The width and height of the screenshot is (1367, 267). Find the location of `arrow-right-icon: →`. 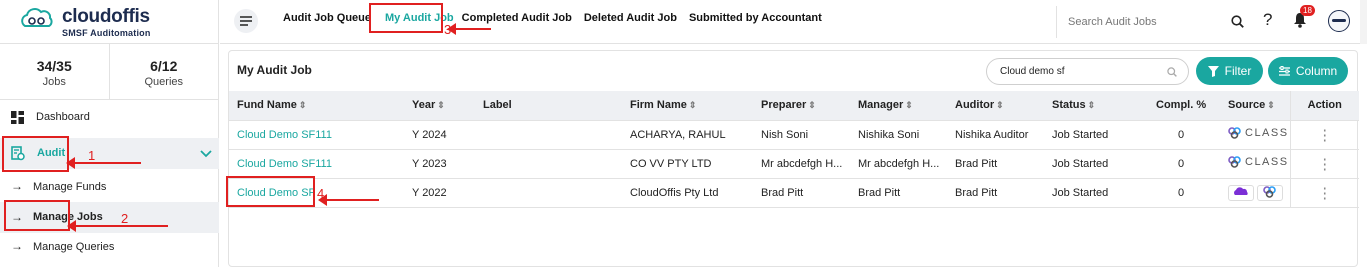

arrow-right-icon: → is located at coordinates (17, 246).